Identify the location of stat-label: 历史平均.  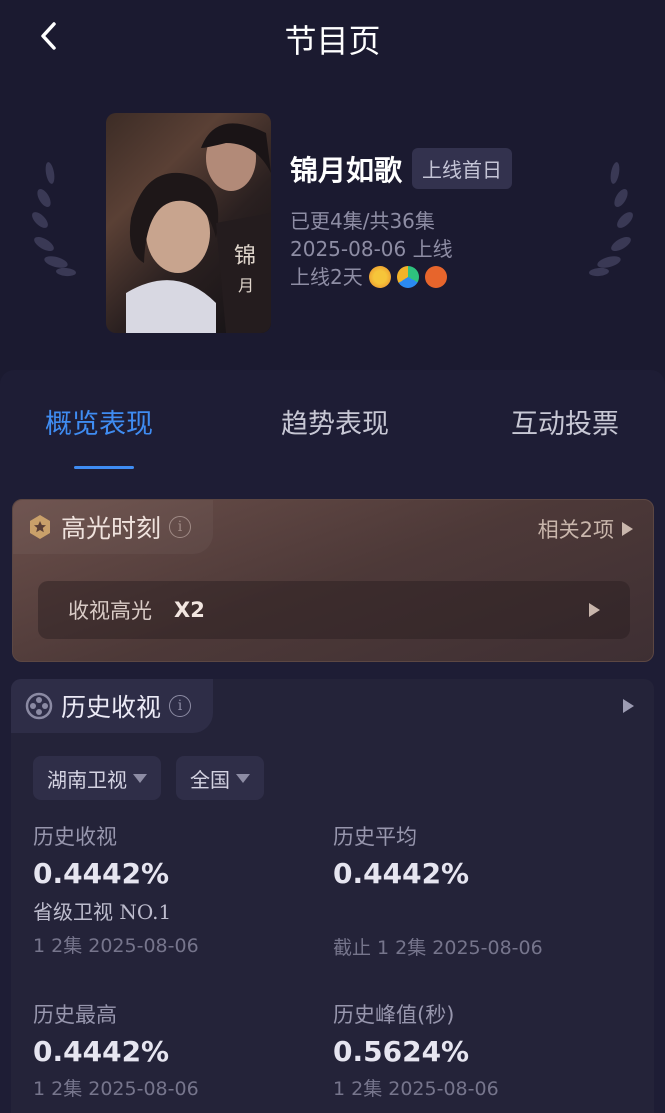
(375, 837).